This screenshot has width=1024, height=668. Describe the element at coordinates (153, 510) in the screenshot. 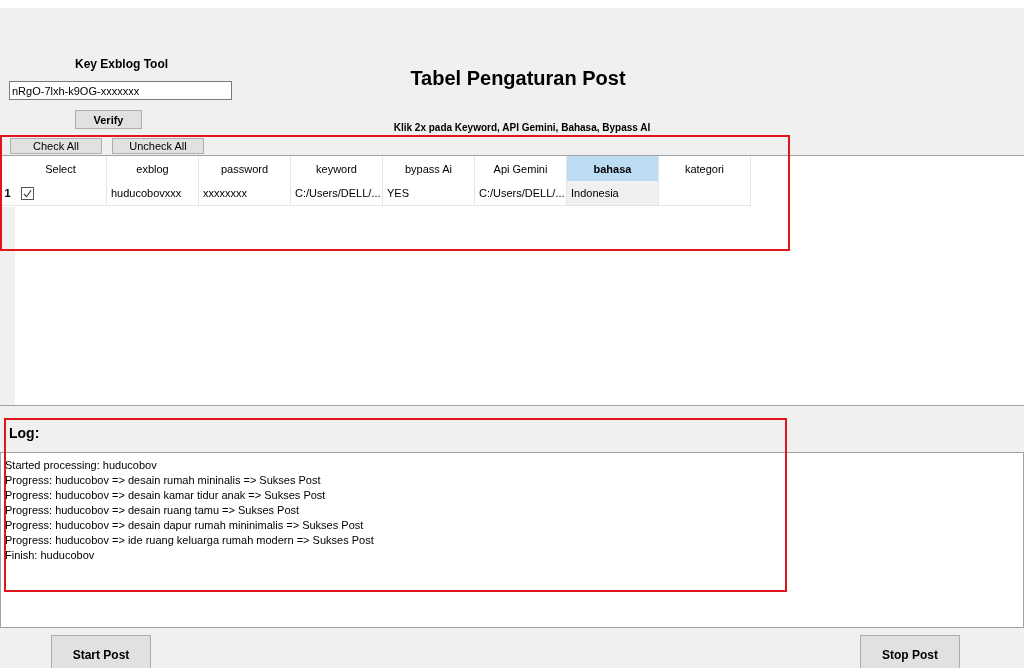

I see `log-line: Progress: huducobov => desain ruang tamu => Sukses Post` at that location.